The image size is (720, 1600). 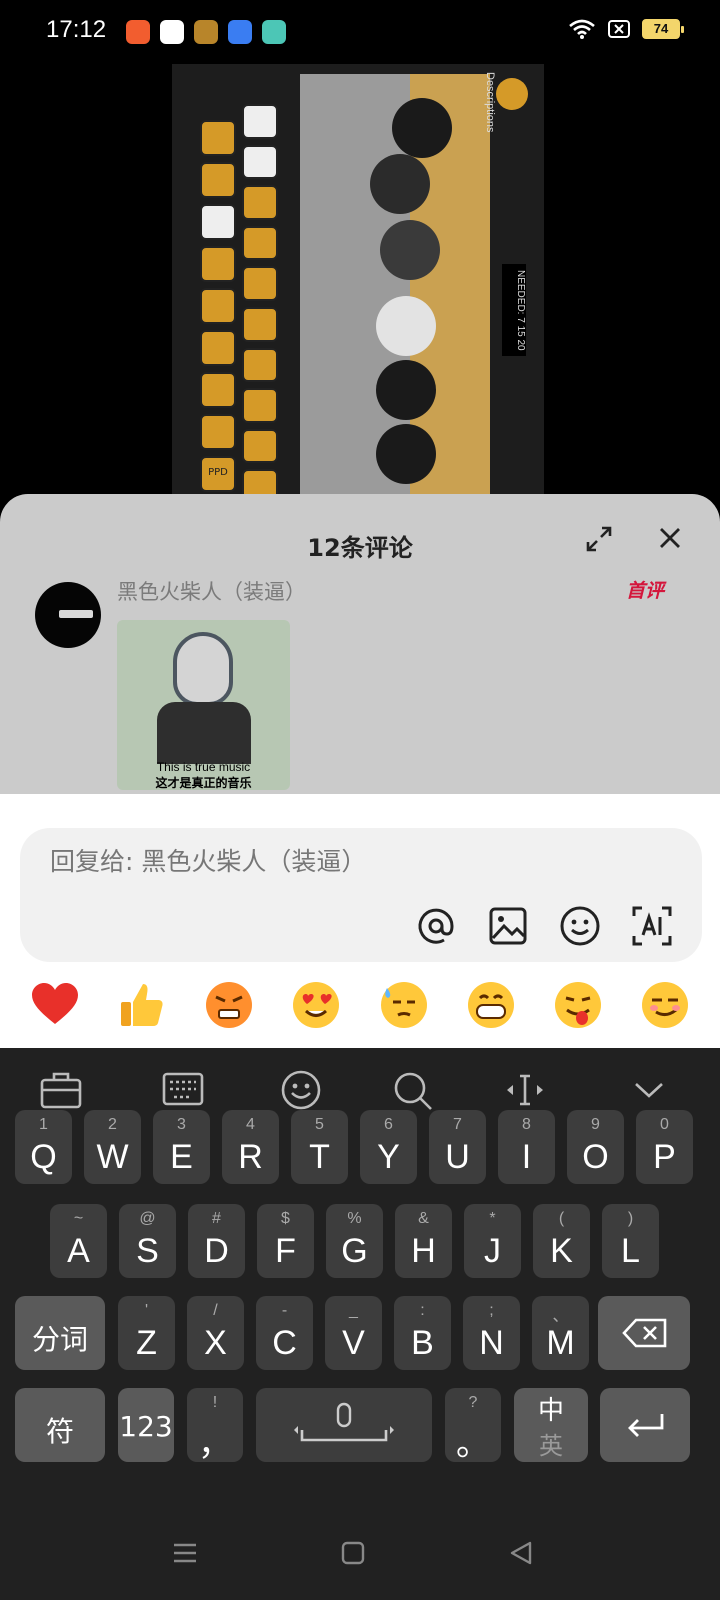 What do you see at coordinates (183, 1090) in the screenshot?
I see `keyboard-icon` at bounding box center [183, 1090].